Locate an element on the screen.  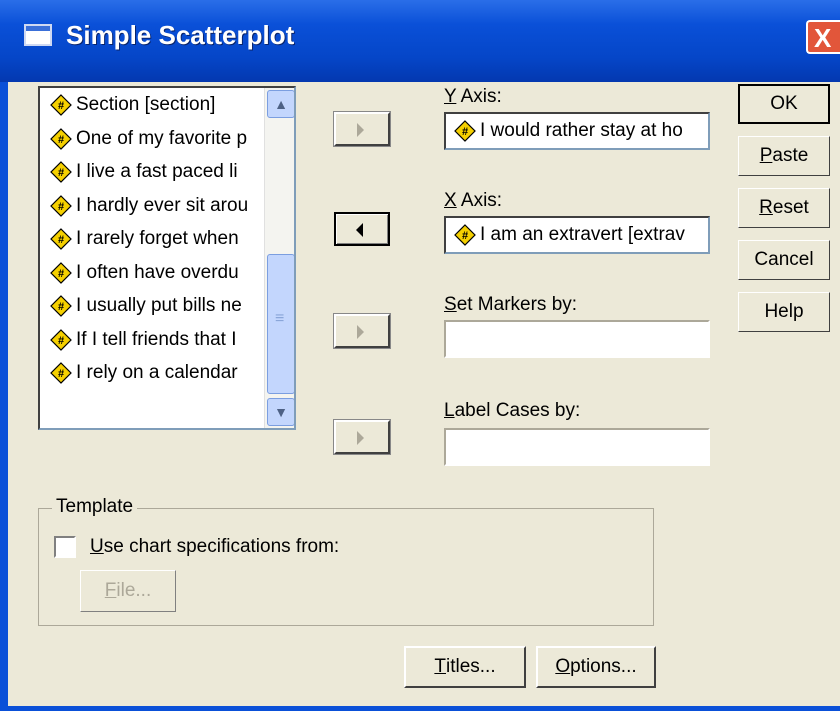
scroll-up-icon: ▲ is located at coordinates (280, 104).